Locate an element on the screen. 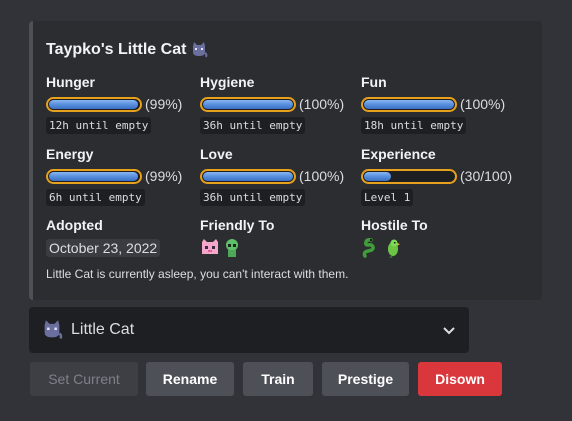 This screenshot has height=421, width=572. stat-fun: Fun (100%) 18h until empty is located at coordinates (433, 104).